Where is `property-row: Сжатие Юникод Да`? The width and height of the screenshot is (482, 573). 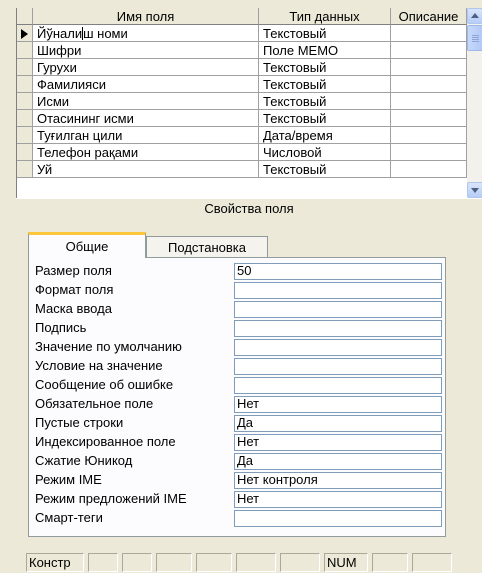
property-row: Сжатие Юникод Да is located at coordinates (237, 461).